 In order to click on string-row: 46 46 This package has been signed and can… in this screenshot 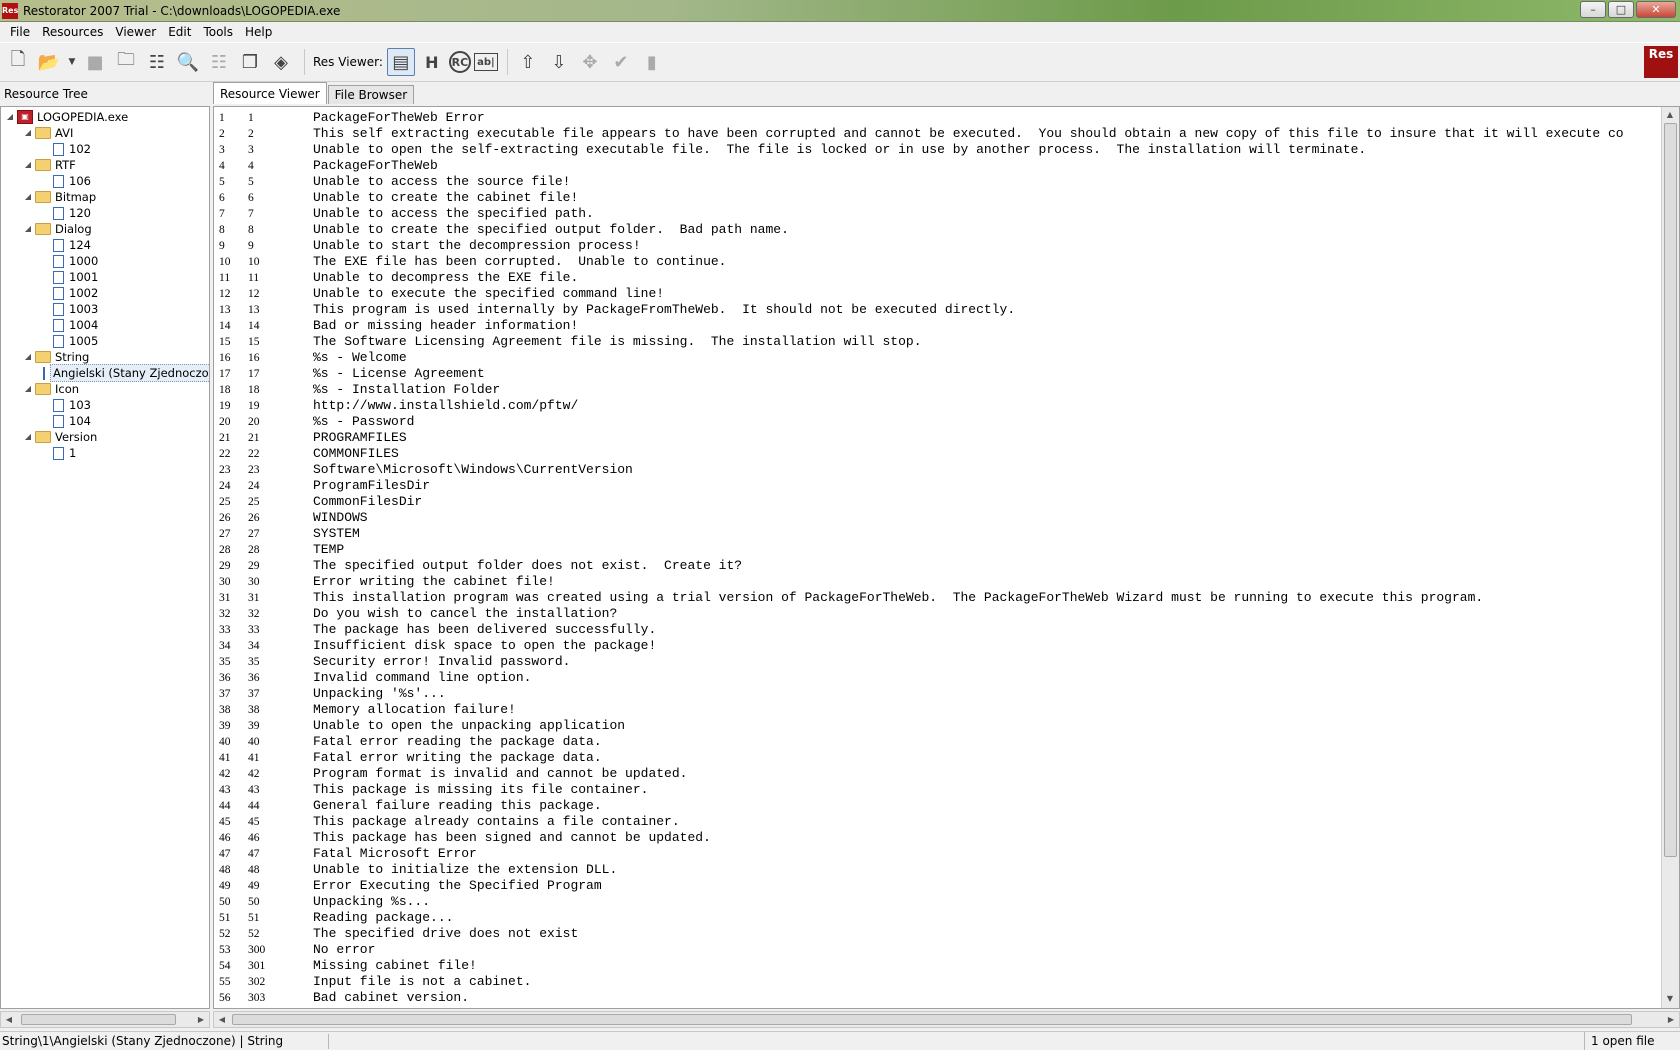, I will do `click(937, 838)`.